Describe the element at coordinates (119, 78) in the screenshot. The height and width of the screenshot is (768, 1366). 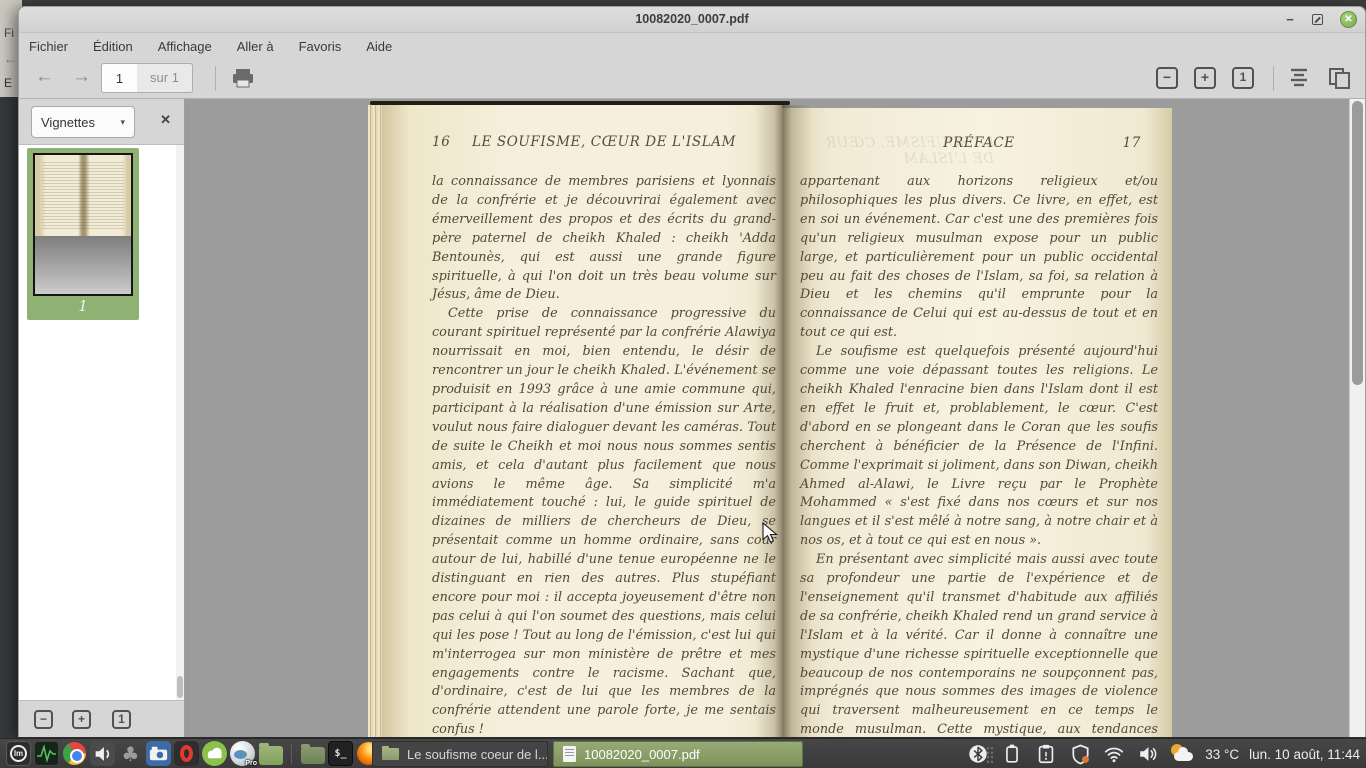
I see `page-number-input` at that location.